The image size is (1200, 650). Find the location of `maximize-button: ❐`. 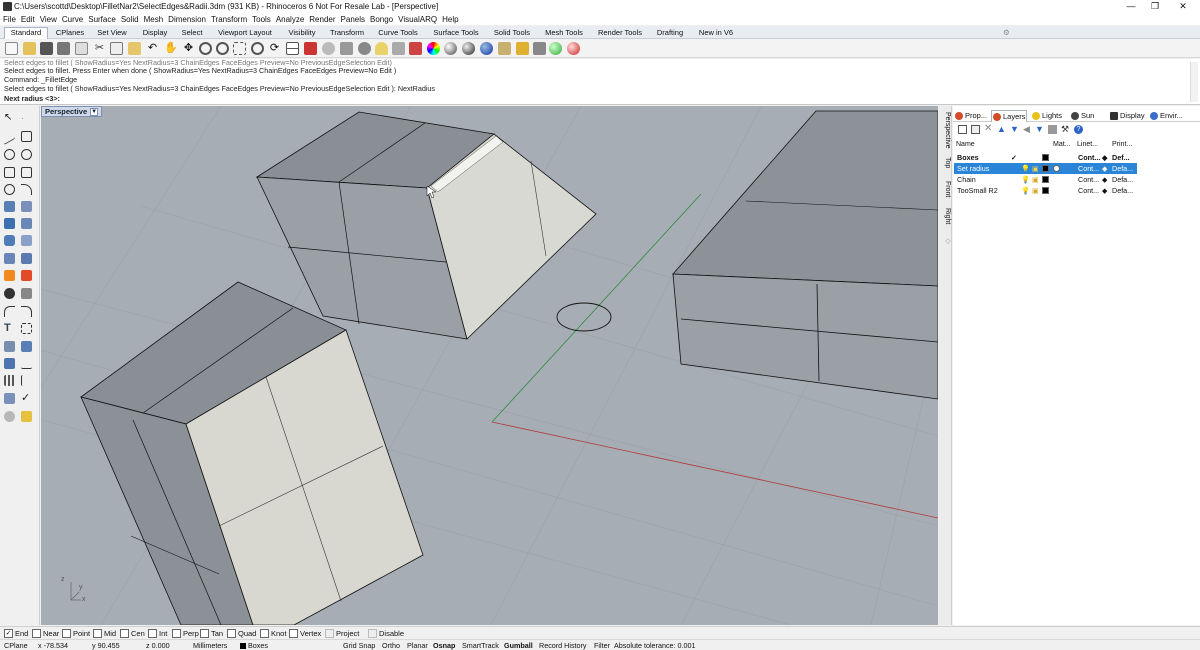

maximize-button: ❐ is located at coordinates (1155, 6).